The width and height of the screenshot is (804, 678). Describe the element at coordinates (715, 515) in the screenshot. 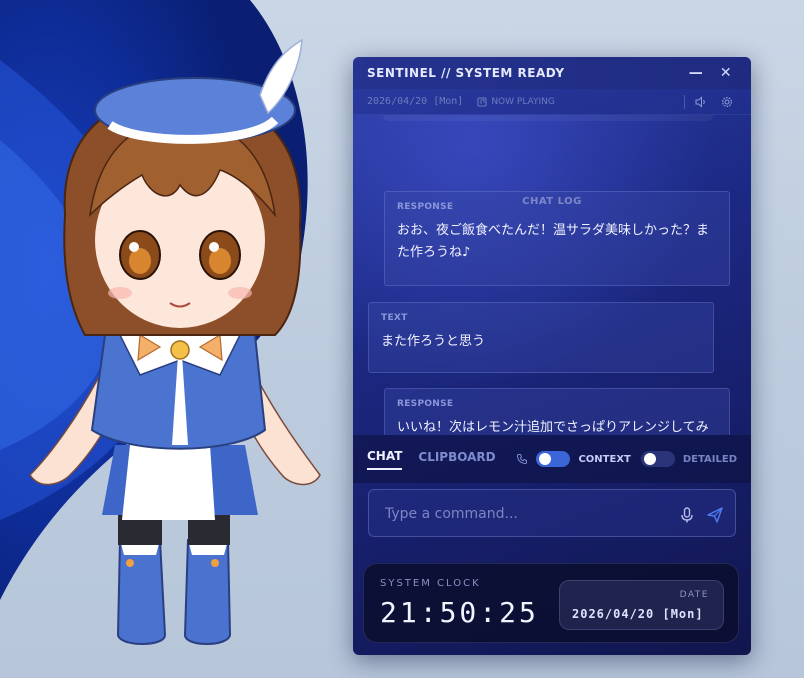

I see `send-icon` at that location.